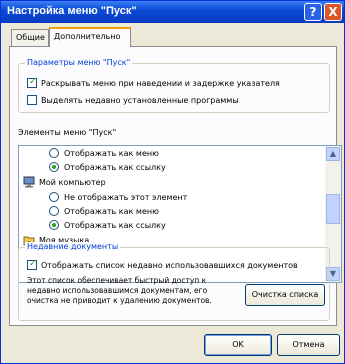  What do you see at coordinates (285, 295) in the screenshot?
I see `clear-list-button: Очистка списка` at bounding box center [285, 295].